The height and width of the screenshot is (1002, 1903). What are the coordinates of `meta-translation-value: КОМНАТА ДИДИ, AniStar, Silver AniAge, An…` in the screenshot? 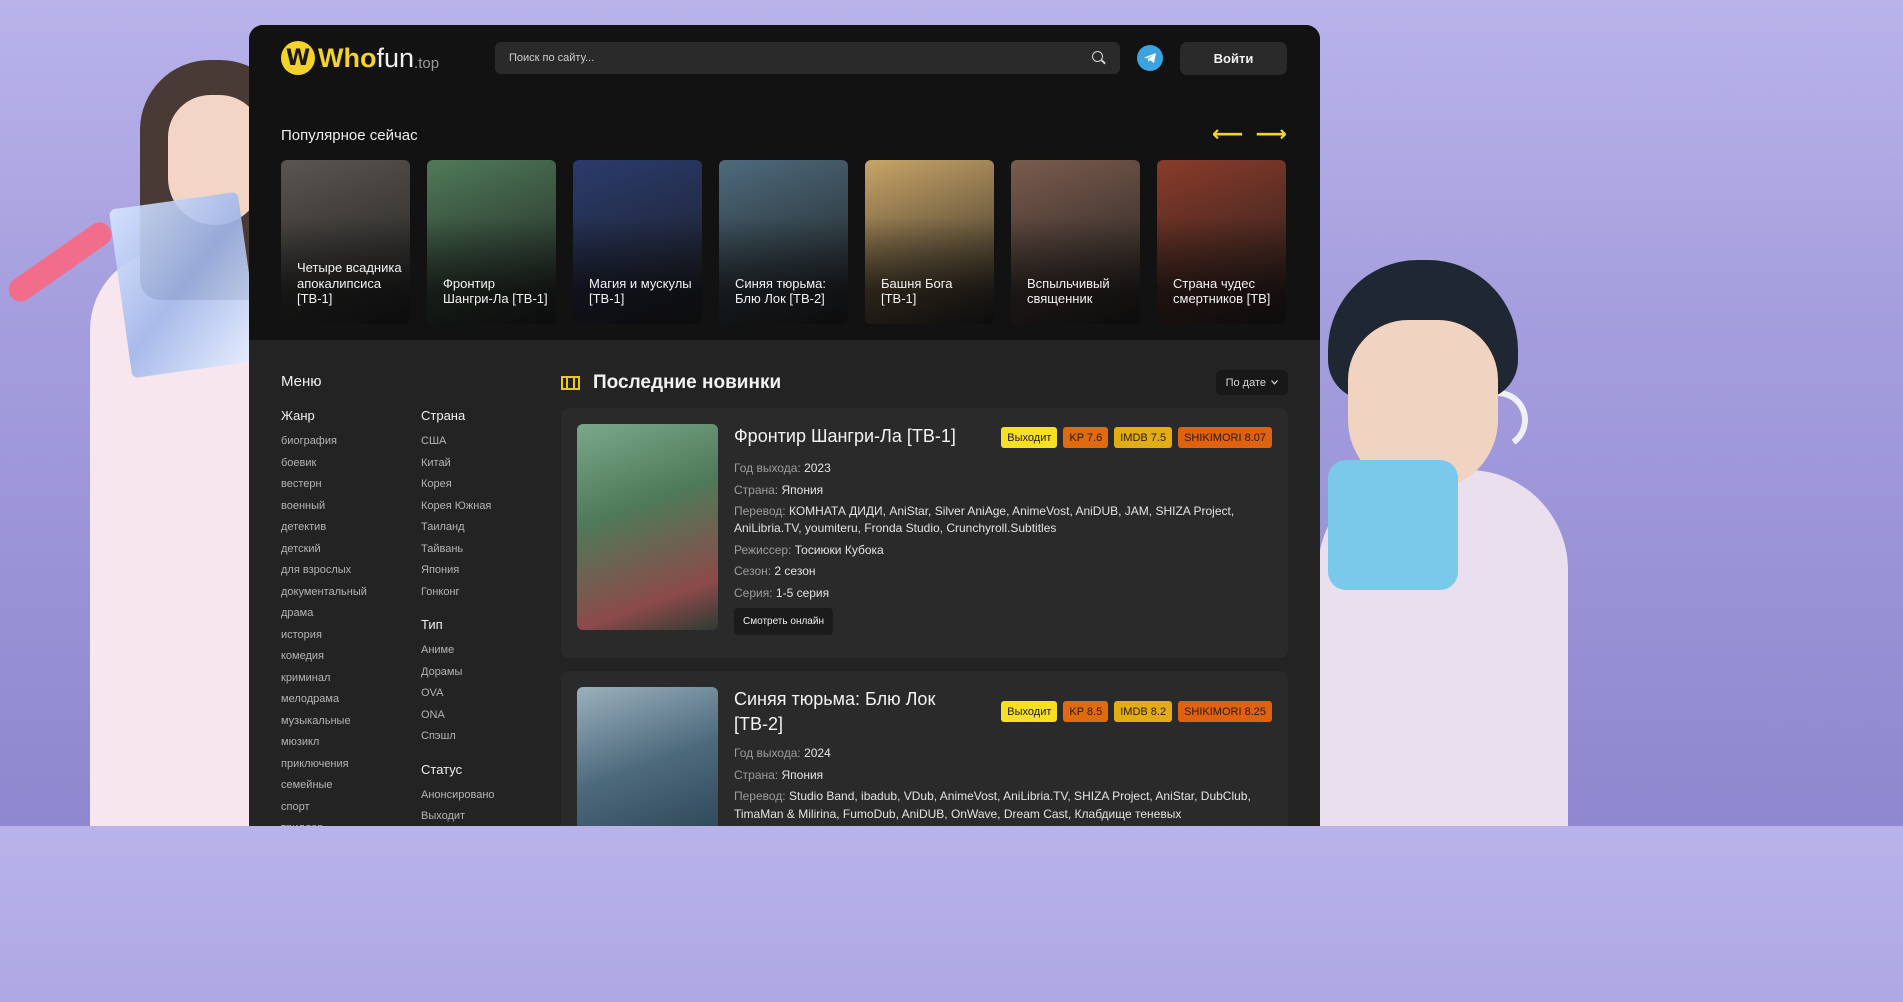 It's located at (984, 519).